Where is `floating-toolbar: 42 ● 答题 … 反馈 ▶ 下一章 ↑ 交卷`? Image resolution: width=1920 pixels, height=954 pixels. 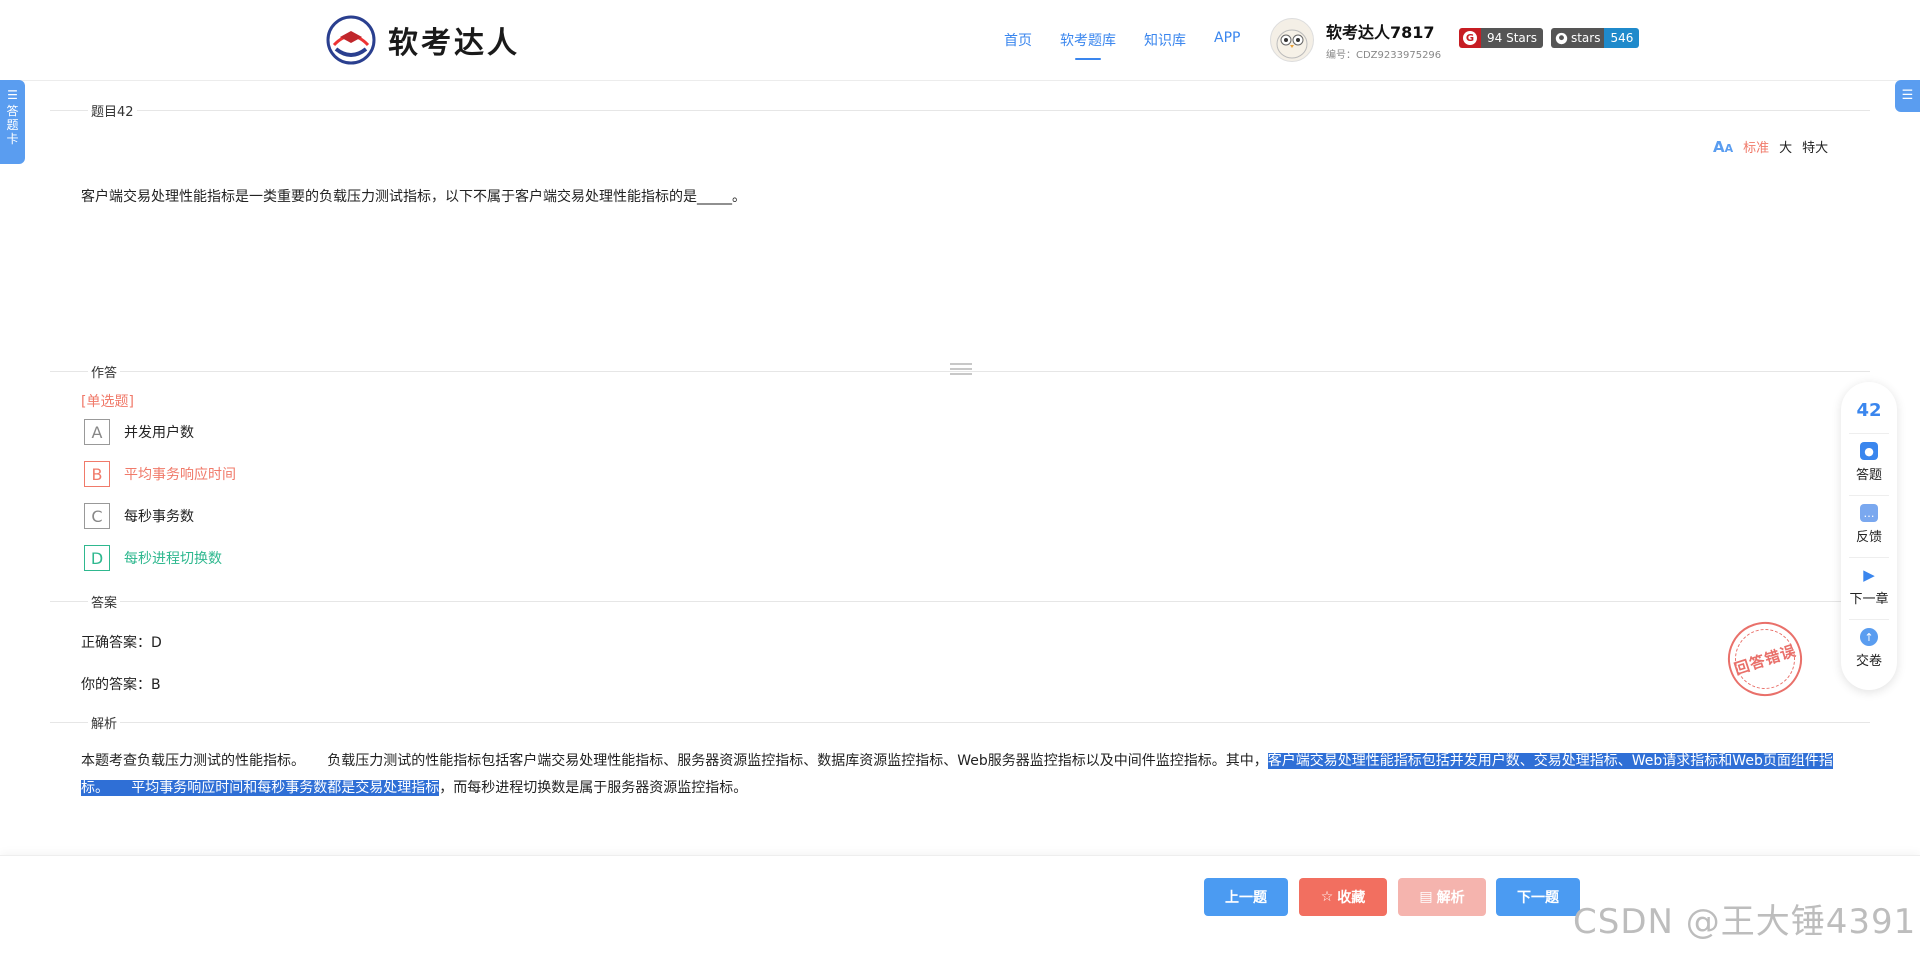 floating-toolbar: 42 ● 答题 … 反馈 ▶ 下一章 ↑ 交卷 is located at coordinates (1869, 536).